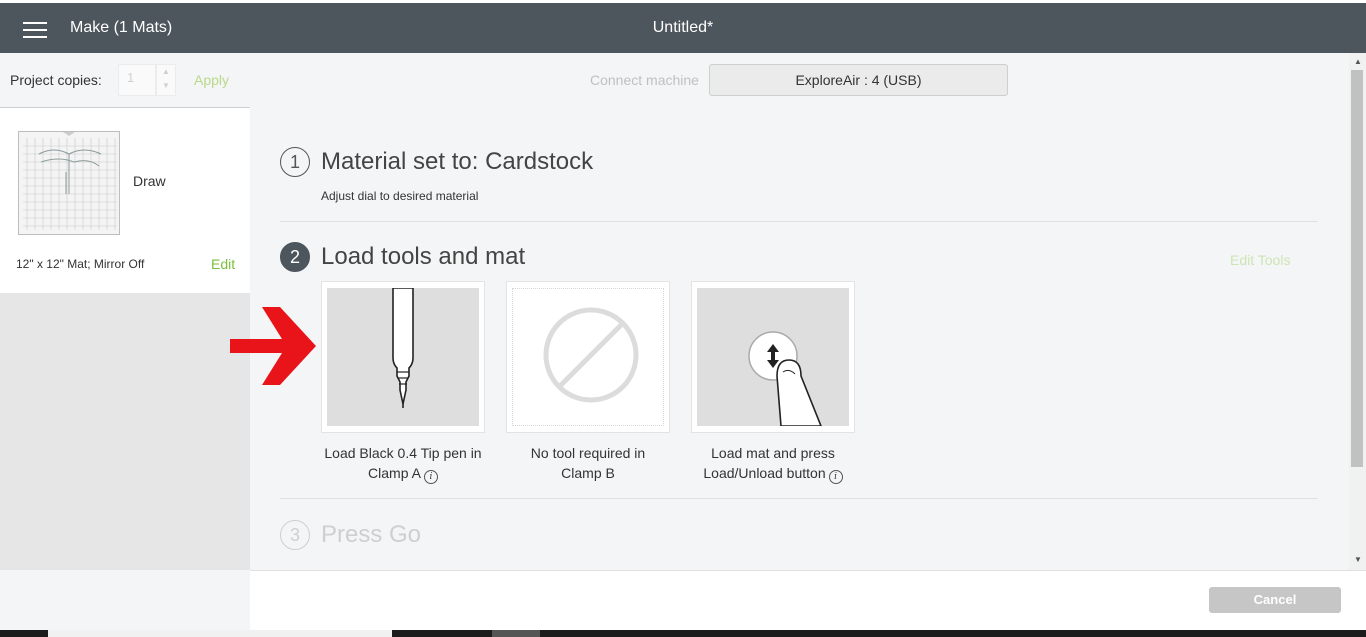 Image resolution: width=1366 pixels, height=637 pixels. Describe the element at coordinates (1358, 61) in the screenshot. I see `scroll-up-icon: ▲` at that location.